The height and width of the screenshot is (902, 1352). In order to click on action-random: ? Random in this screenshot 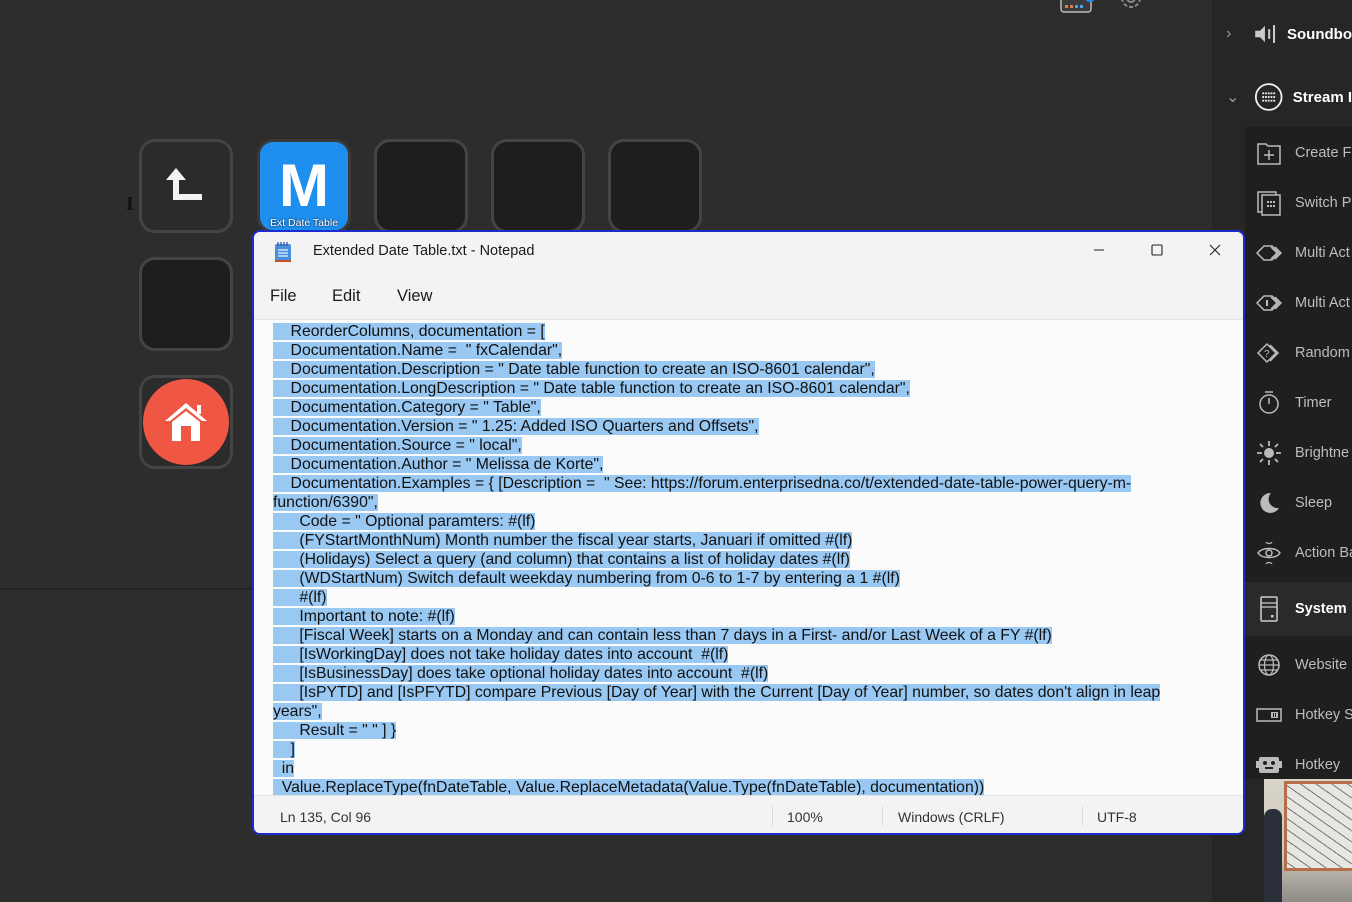, I will do `click(1298, 353)`.